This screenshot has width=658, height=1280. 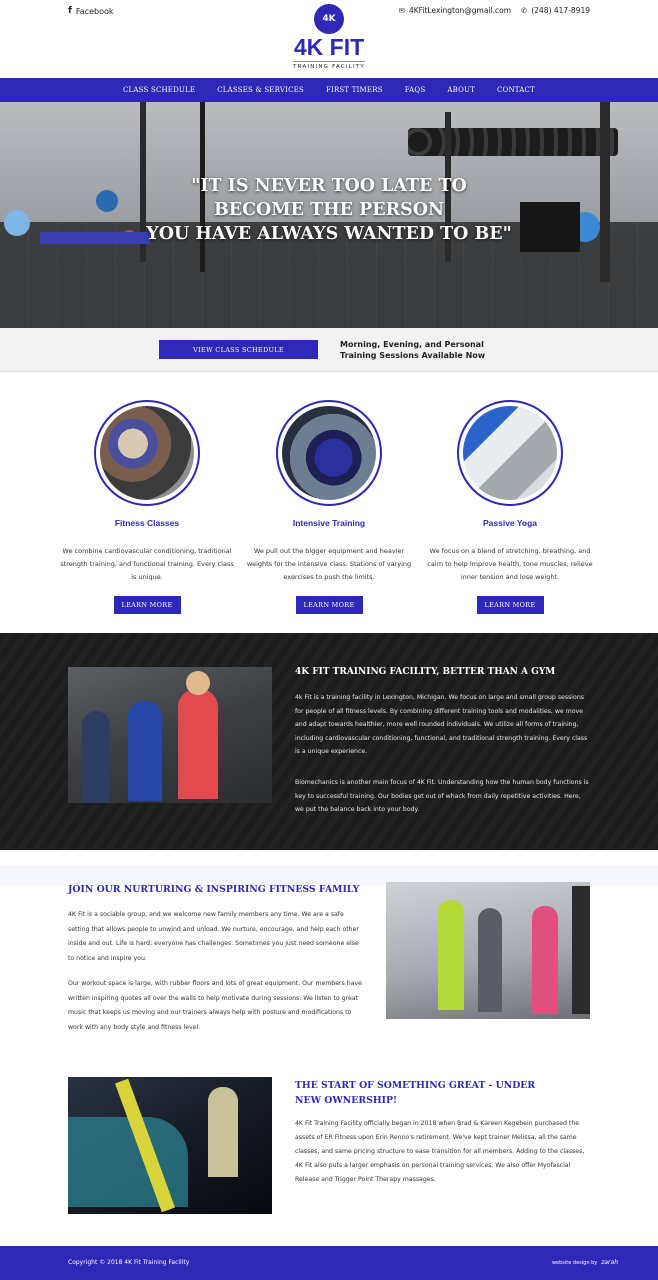 What do you see at coordinates (574, 1262) in the screenshot?
I see `credit-label: website design by` at bounding box center [574, 1262].